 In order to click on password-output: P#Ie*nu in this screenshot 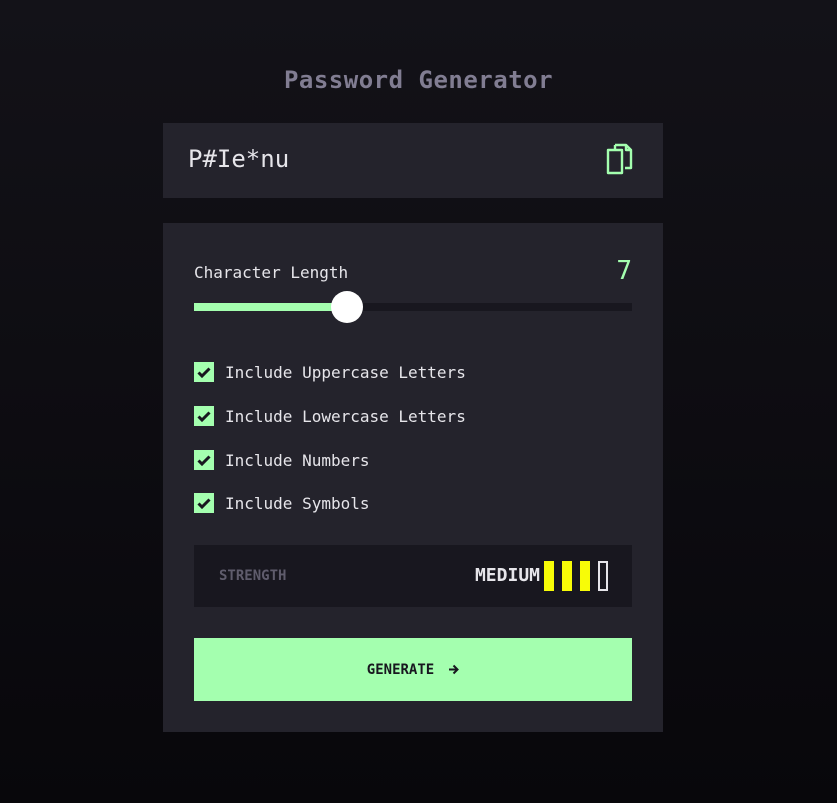, I will do `click(413, 160)`.